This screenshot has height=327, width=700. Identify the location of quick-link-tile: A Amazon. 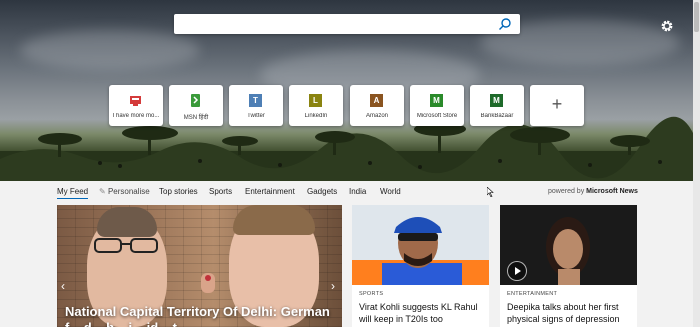
(377, 105).